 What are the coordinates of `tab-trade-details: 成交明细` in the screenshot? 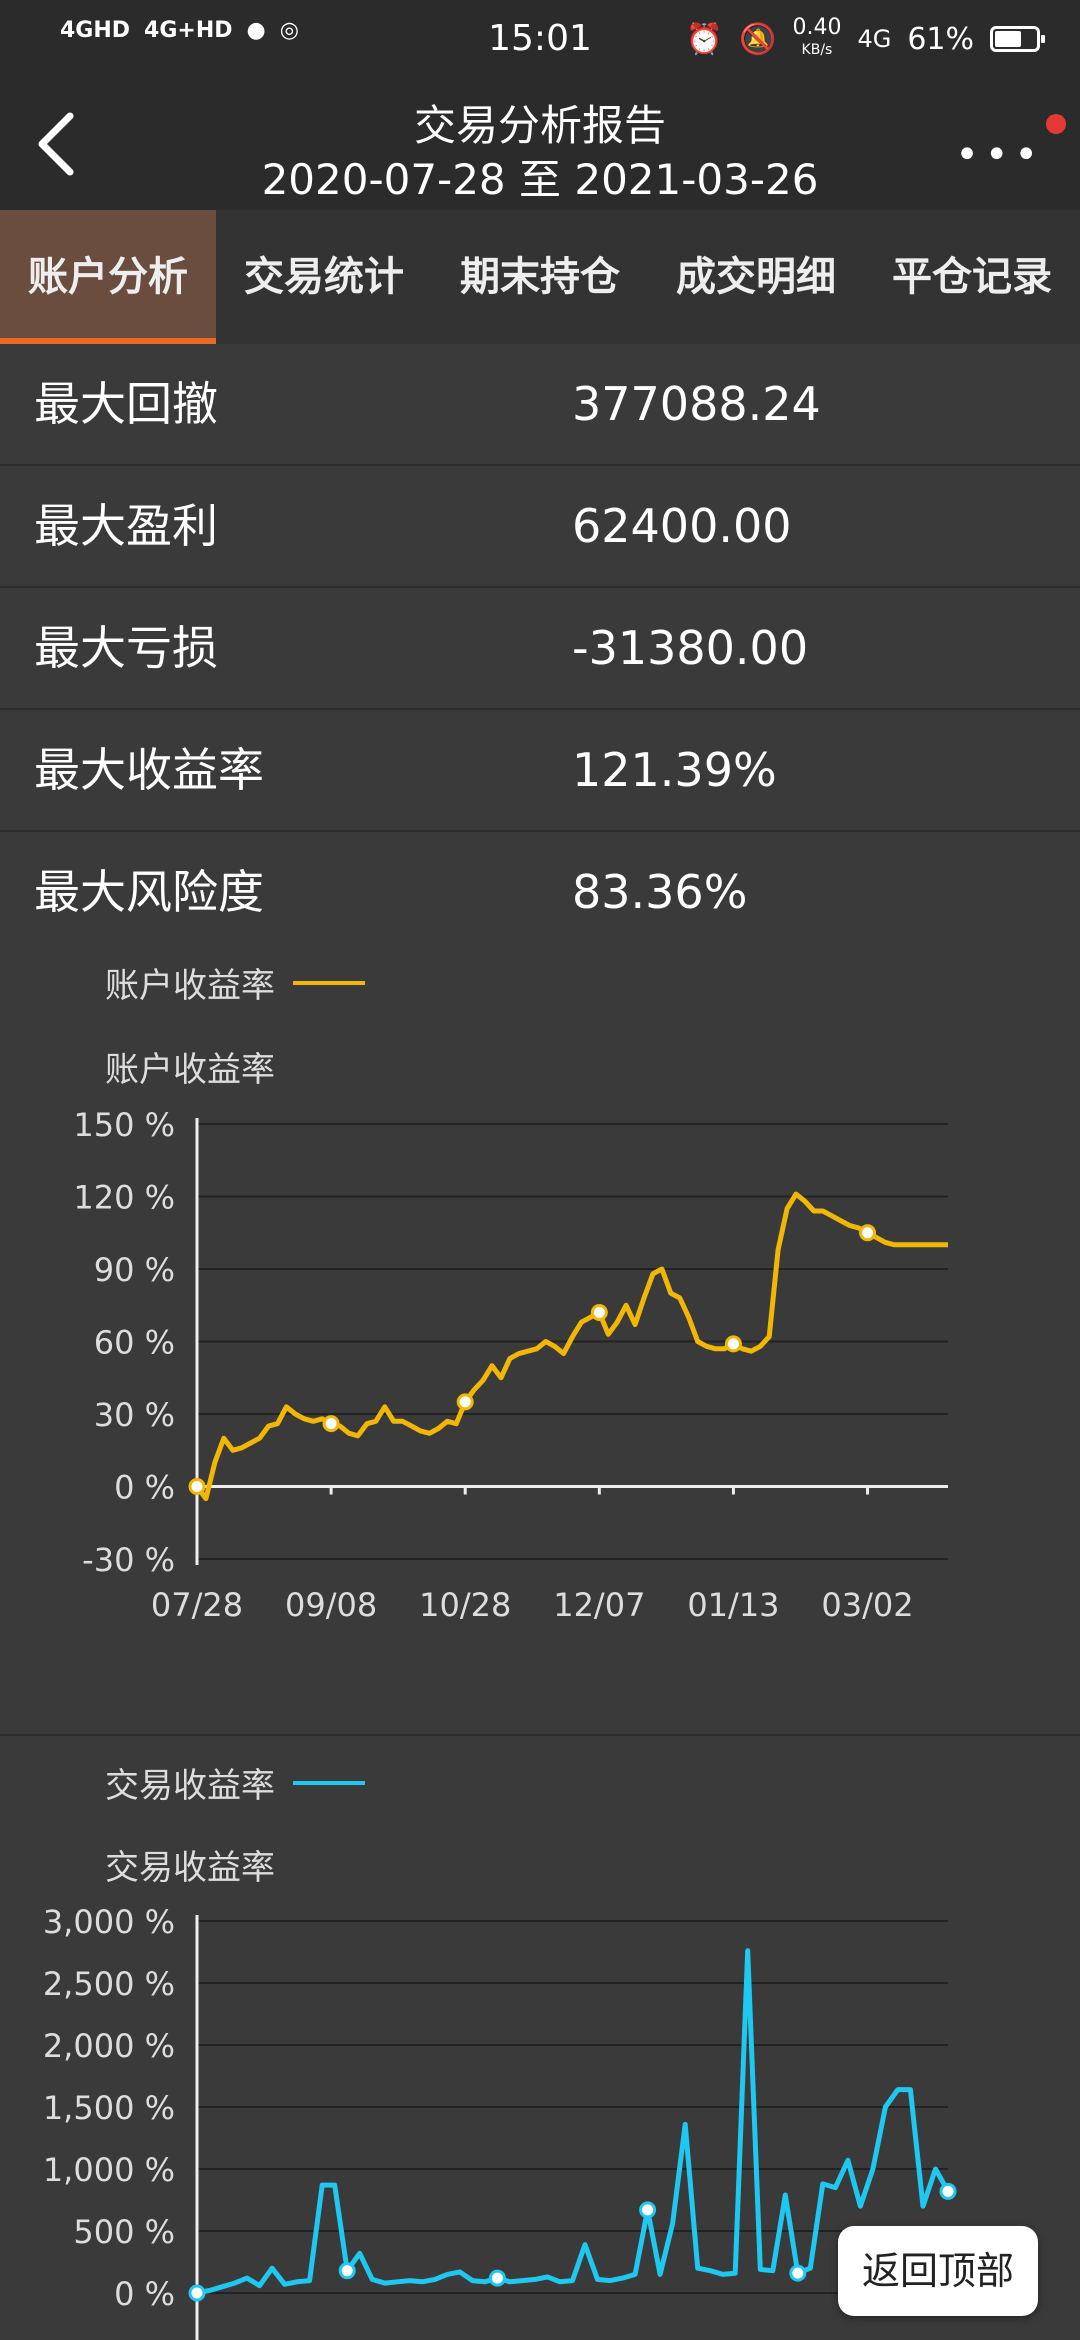 It's located at (756, 277).